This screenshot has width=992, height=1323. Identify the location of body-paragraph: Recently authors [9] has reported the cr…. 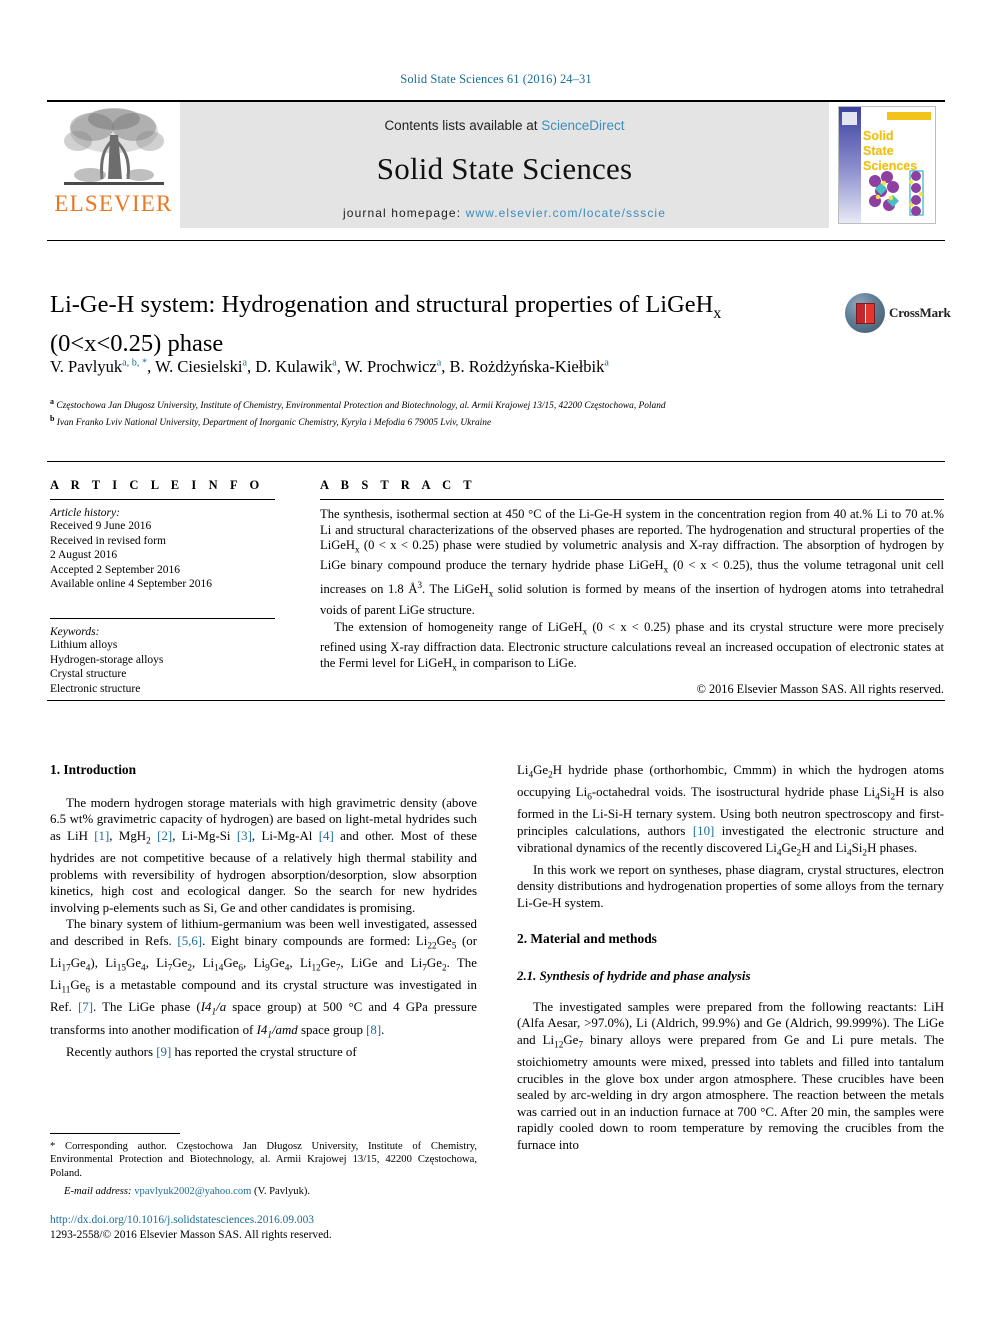
(263, 1052).